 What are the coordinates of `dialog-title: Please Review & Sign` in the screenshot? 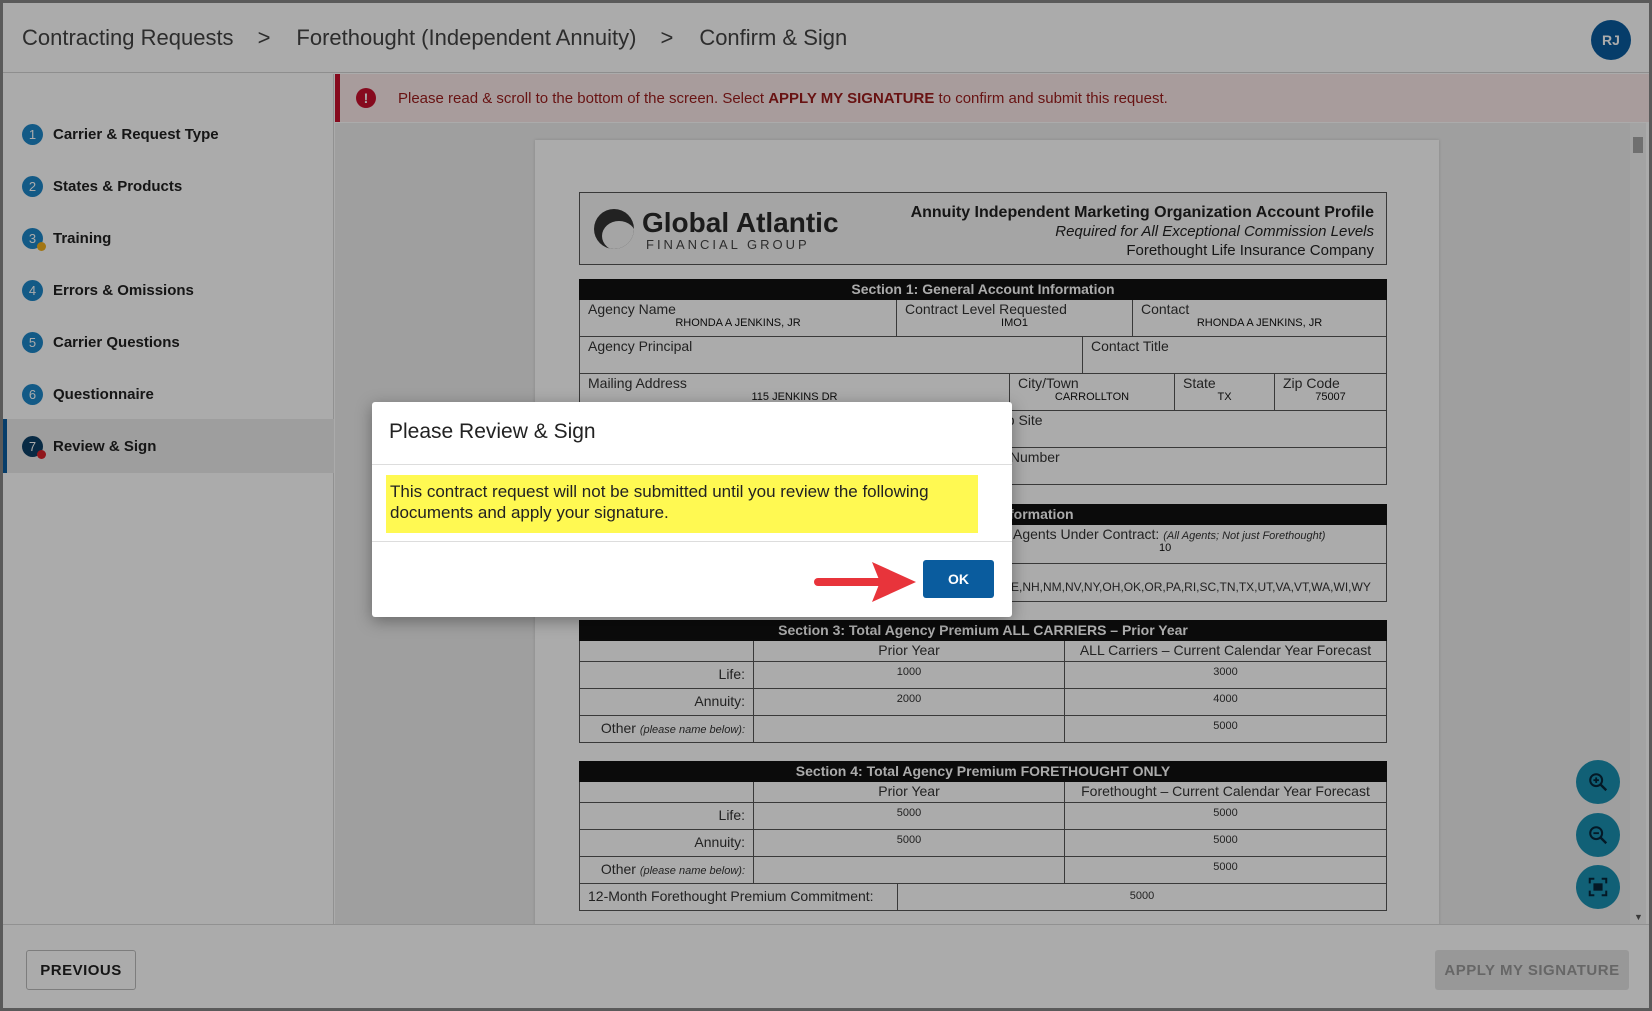 It's located at (492, 431).